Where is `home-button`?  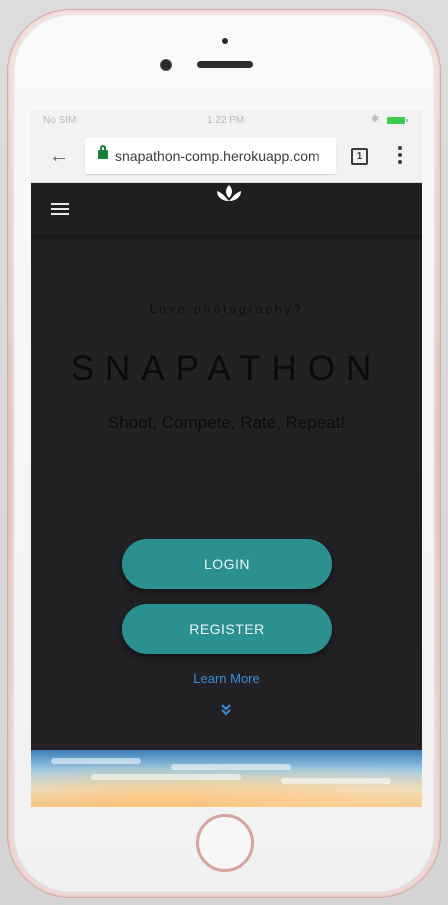
home-button is located at coordinates (225, 843).